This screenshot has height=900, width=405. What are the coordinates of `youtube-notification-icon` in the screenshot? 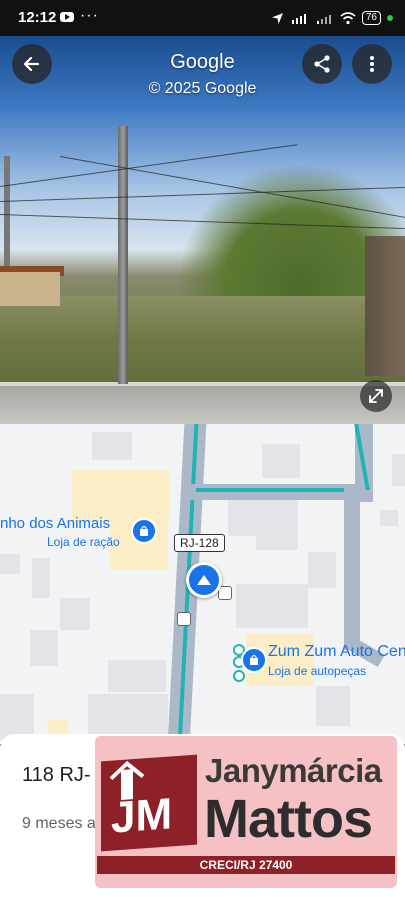 It's located at (67, 17).